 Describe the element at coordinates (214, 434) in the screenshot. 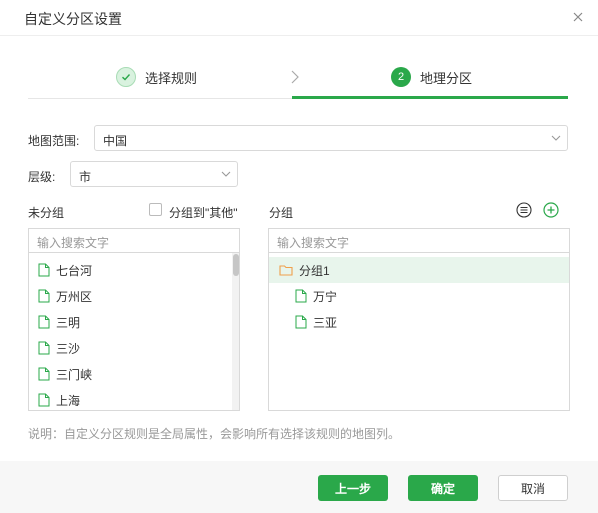

I see `help-note: 说明：自定义分区规则是全局属性，会影响所有选择该规则的地图列。` at that location.